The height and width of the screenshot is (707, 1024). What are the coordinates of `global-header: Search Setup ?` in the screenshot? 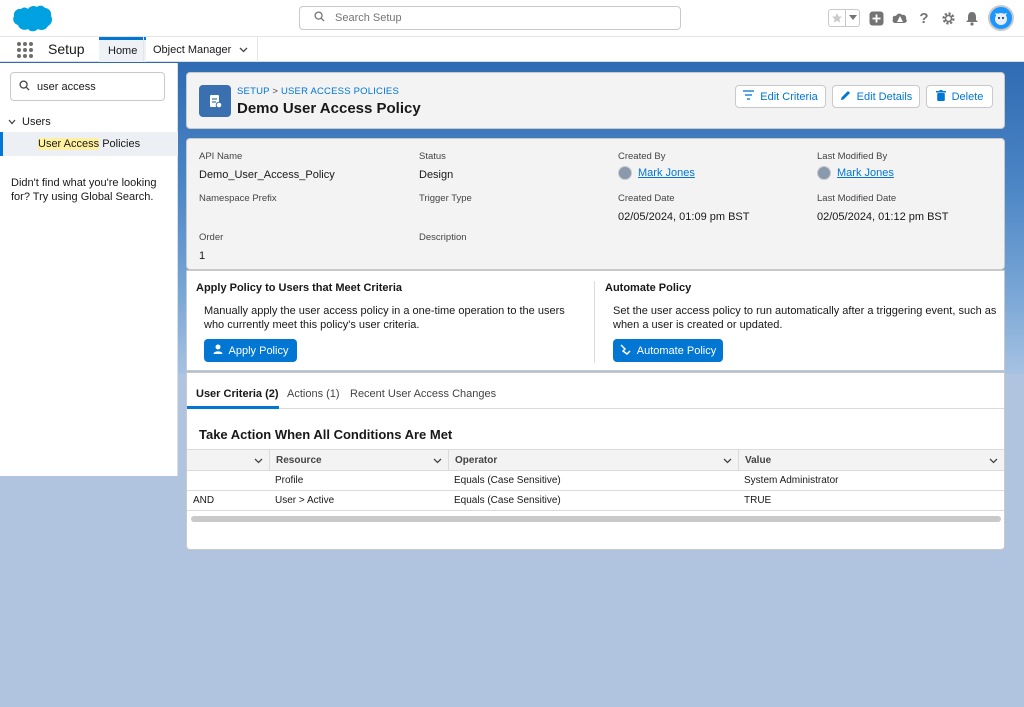 It's located at (512, 18).